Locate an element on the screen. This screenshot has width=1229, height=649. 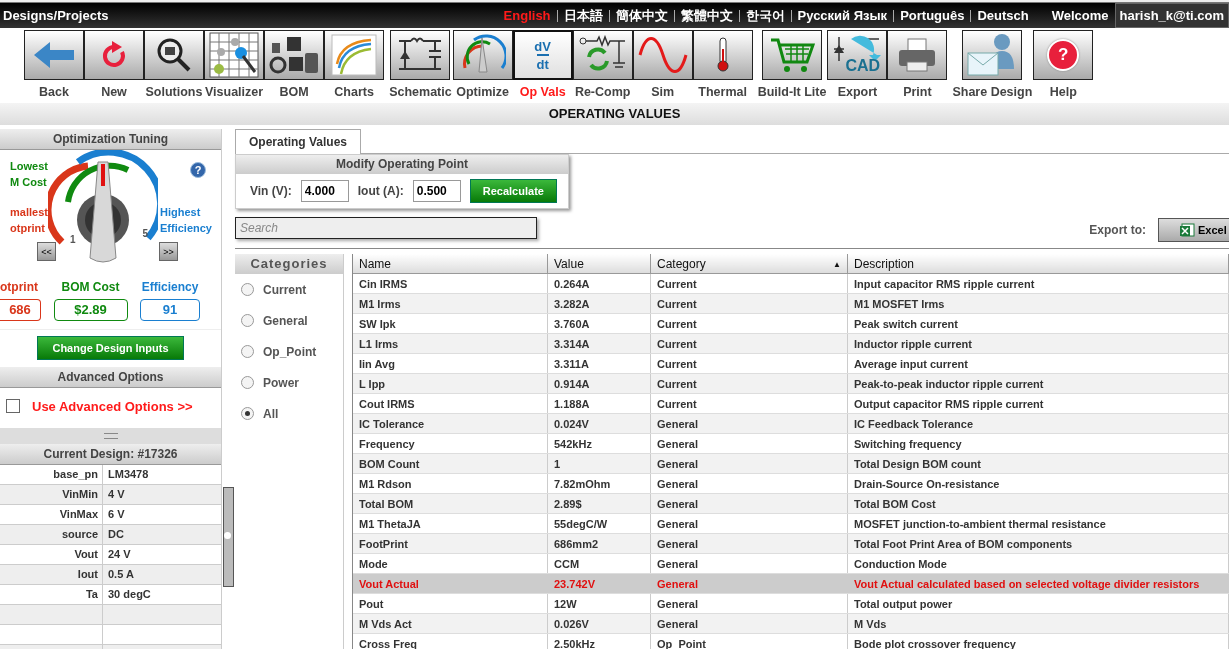
property-value: 24 V is located at coordinates (119, 554).